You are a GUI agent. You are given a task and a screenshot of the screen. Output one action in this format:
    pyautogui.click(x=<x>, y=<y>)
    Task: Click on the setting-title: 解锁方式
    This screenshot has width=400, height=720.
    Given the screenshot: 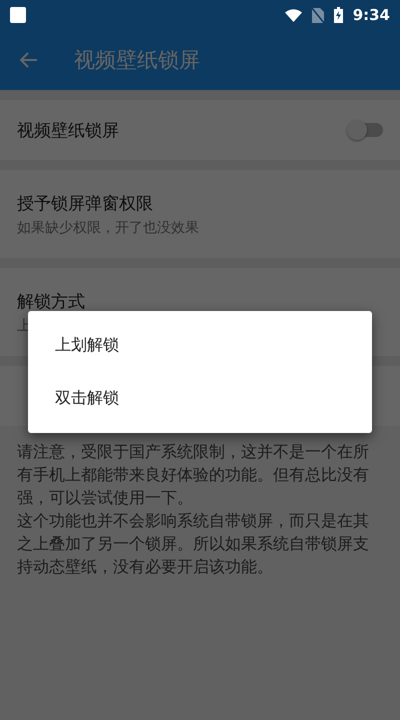 What is the action you would take?
    pyautogui.click(x=51, y=301)
    